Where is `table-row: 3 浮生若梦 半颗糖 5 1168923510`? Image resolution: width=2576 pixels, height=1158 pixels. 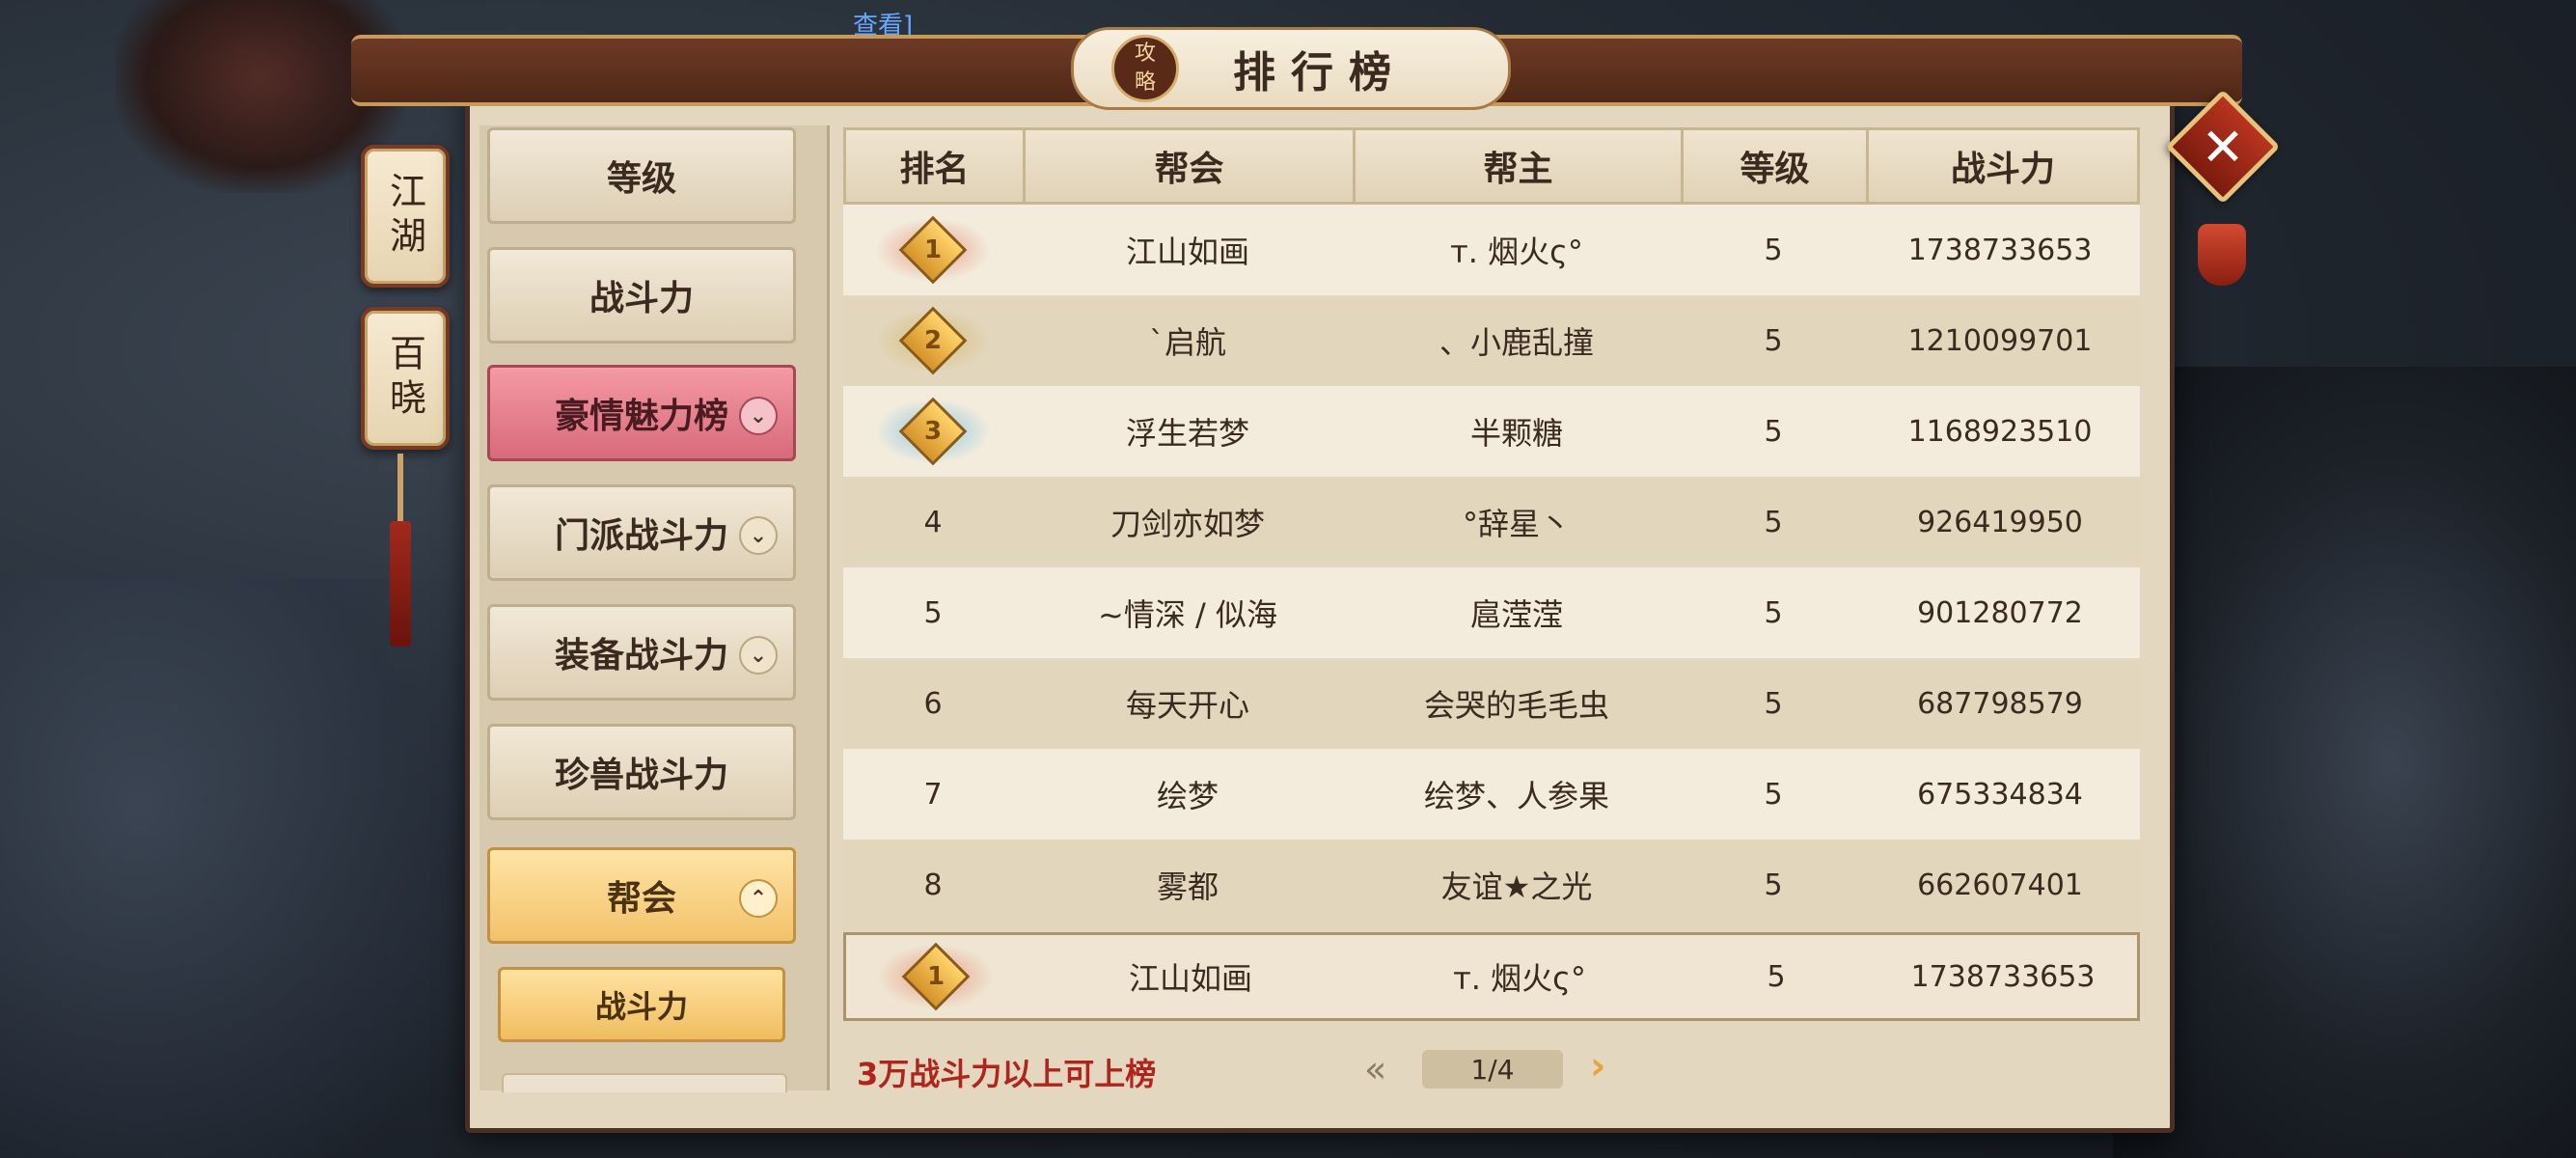 table-row: 3 浮生若梦 半颗糖 5 1168923510 is located at coordinates (1492, 431).